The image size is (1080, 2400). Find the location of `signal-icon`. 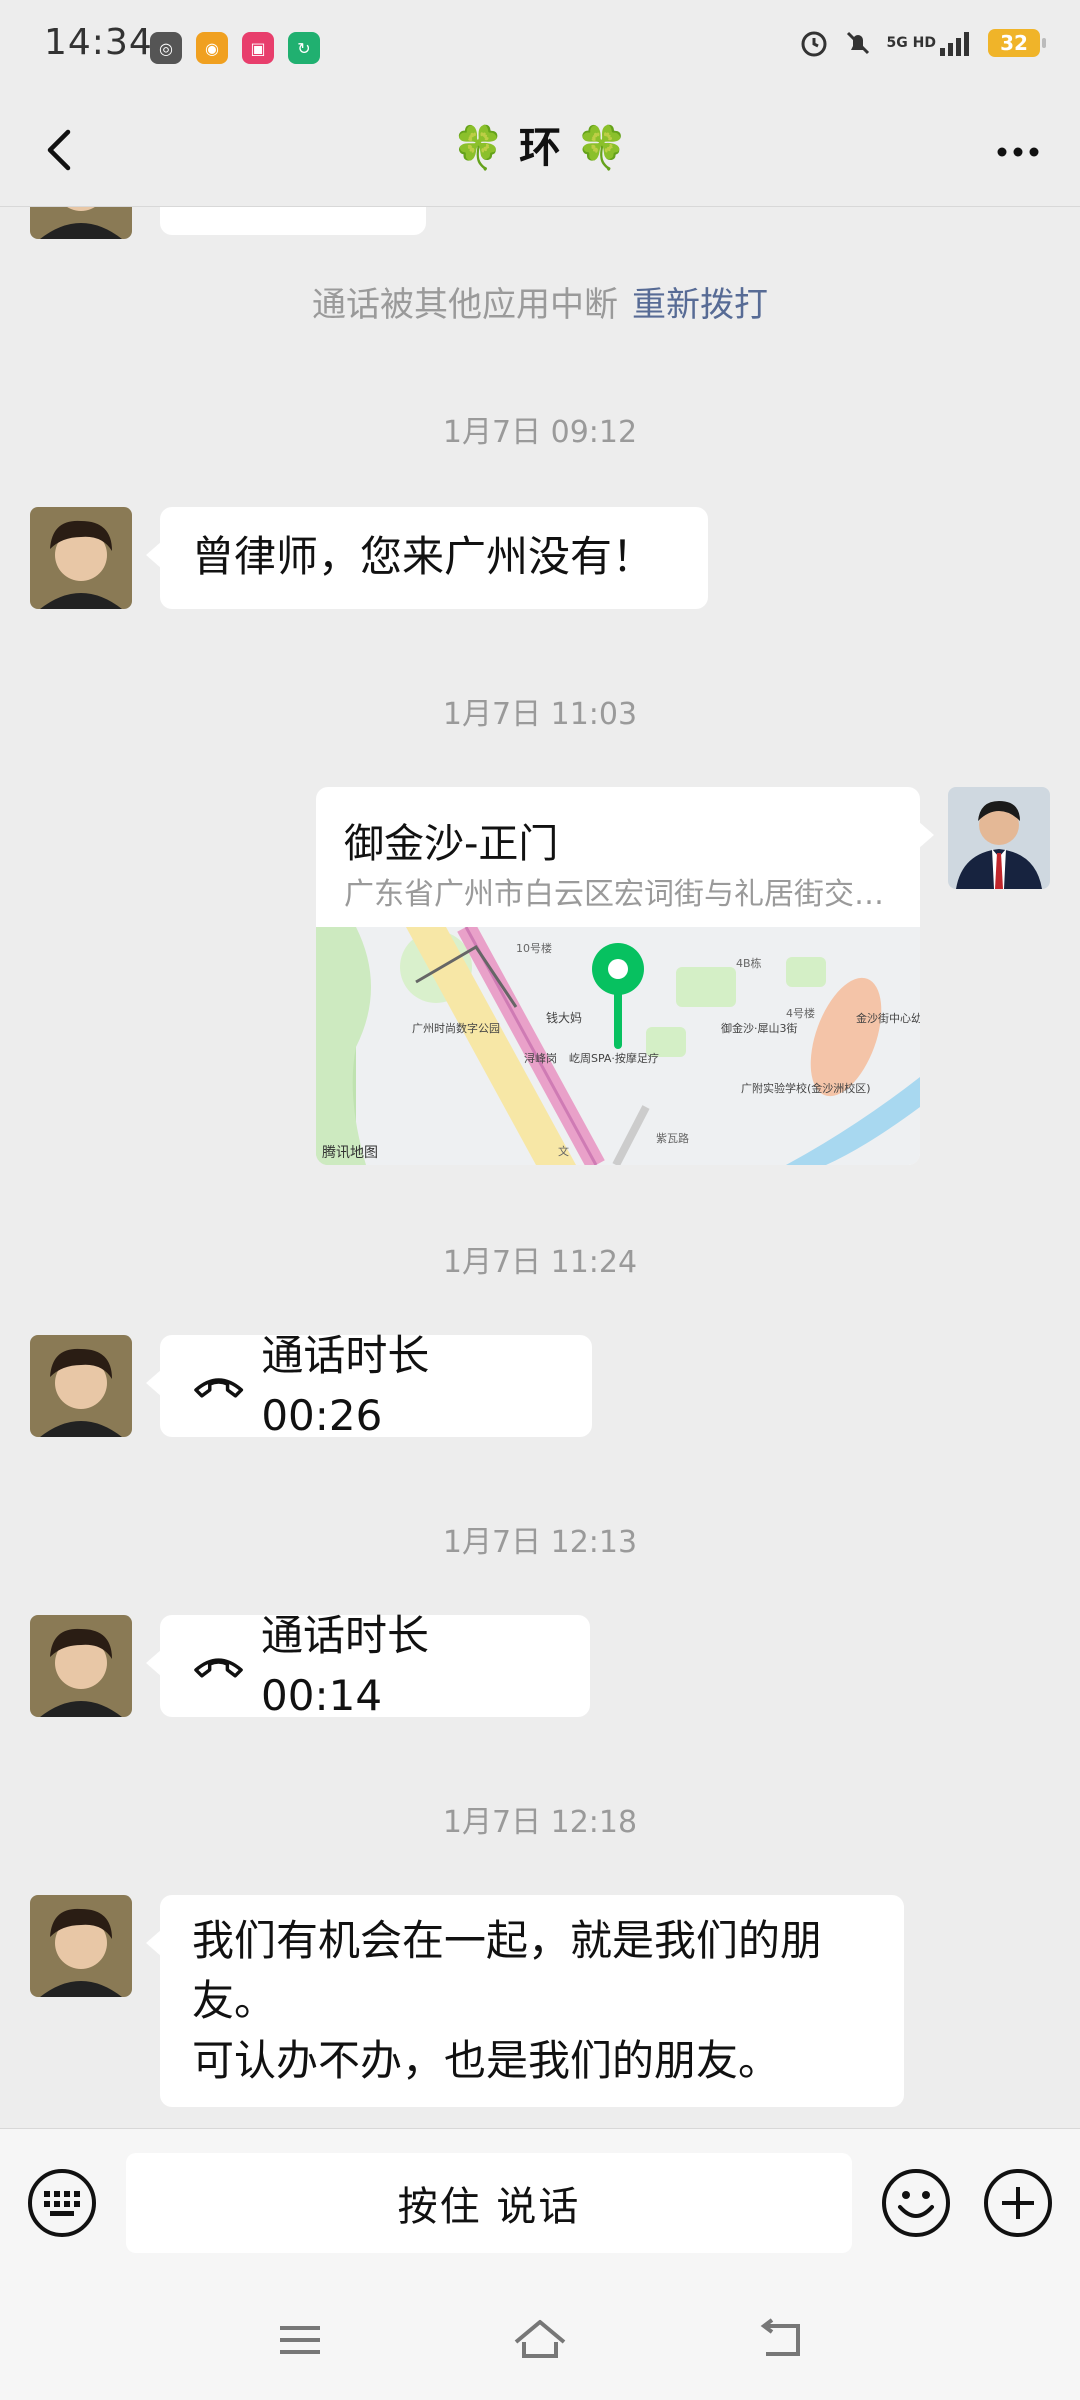

signal-icon is located at coordinates (954, 44).